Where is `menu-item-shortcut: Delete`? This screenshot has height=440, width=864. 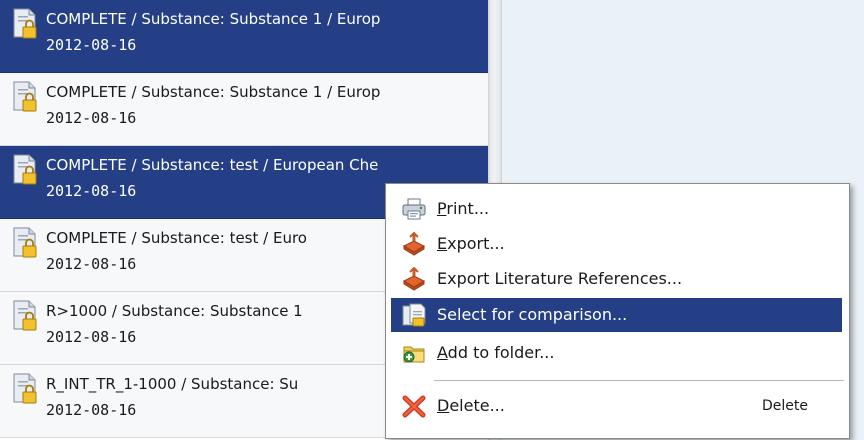 menu-item-shortcut: Delete is located at coordinates (785, 406).